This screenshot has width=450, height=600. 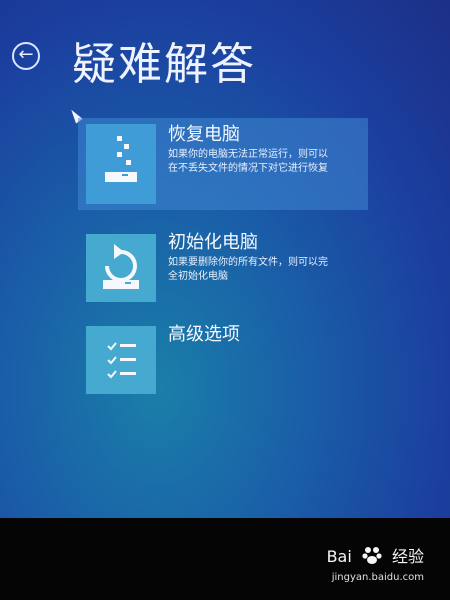 I want to click on reset-pc-icon, so click(x=121, y=266).